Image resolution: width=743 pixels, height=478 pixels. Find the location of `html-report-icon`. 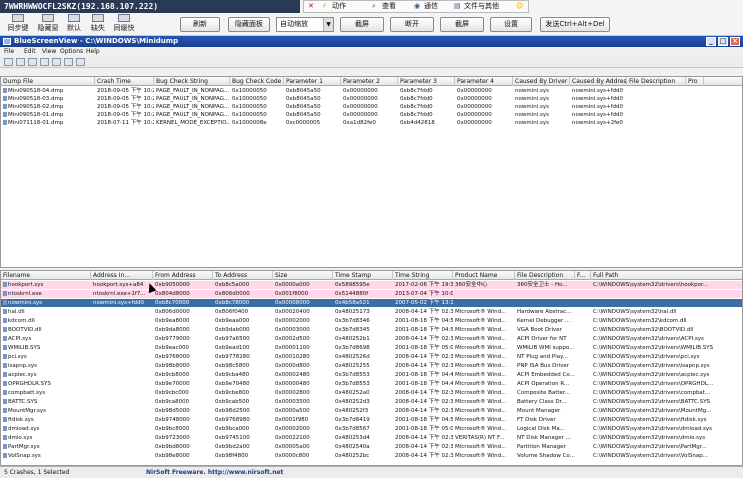

html-report-icon is located at coordinates (8, 62).